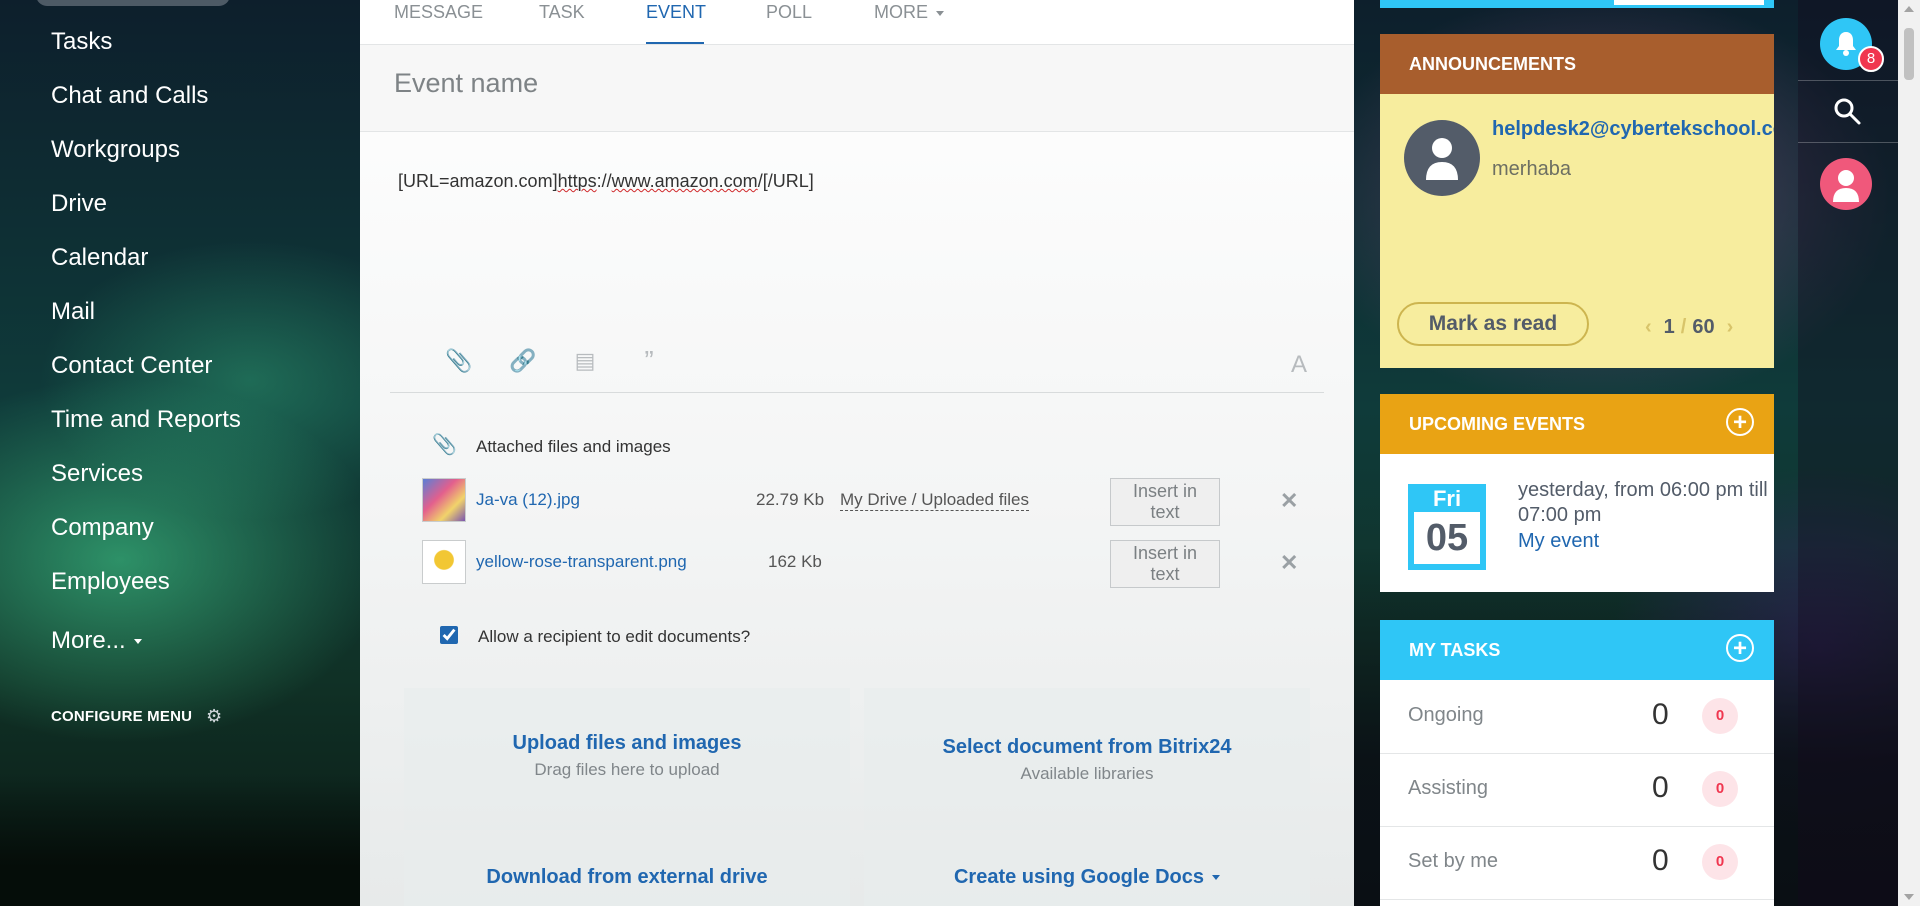 The height and width of the screenshot is (906, 1920). I want to click on allow-edit-checkbox, so click(449, 635).